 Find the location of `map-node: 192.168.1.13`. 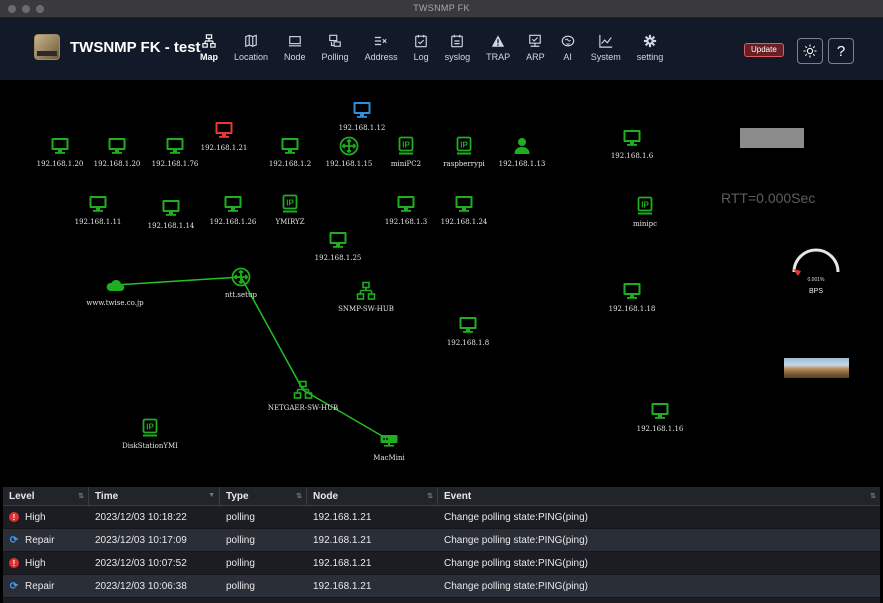

map-node: 192.168.1.13 is located at coordinates (522, 152).